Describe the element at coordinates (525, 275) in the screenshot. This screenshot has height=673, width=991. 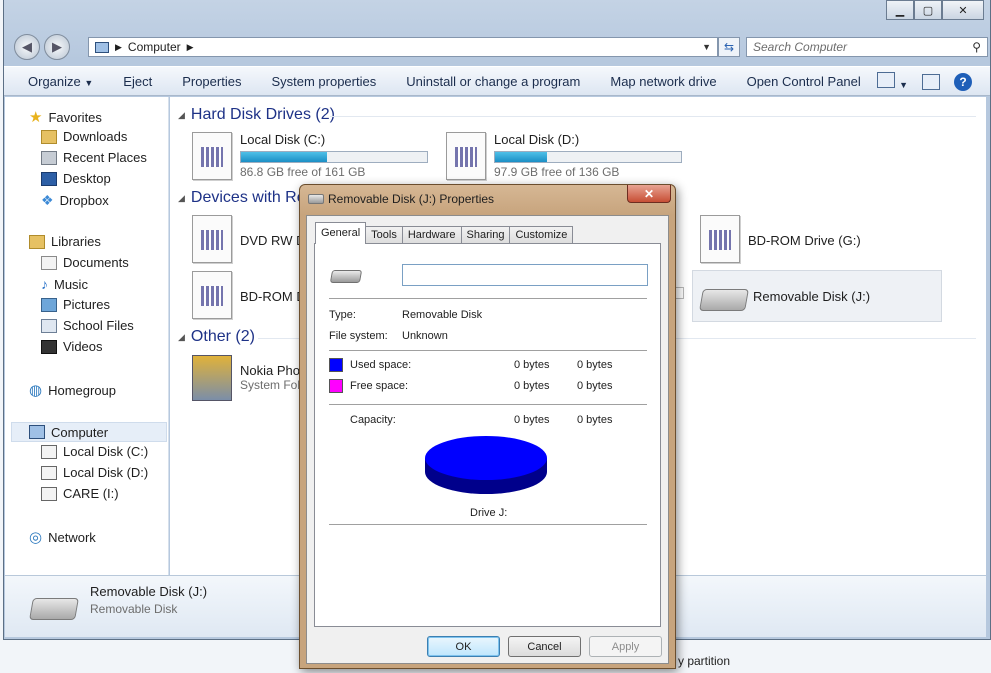
I see `volume-label-input` at that location.